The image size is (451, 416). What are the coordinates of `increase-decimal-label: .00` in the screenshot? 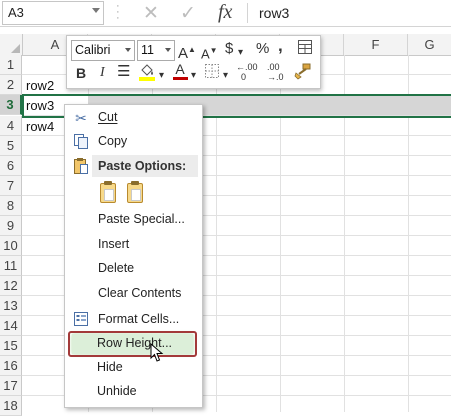 It's located at (251, 67).